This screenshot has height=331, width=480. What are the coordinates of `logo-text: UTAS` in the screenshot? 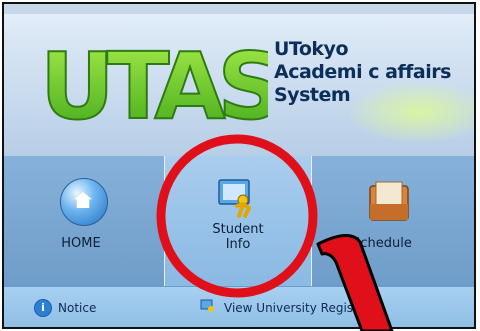 It's located at (154, 84).